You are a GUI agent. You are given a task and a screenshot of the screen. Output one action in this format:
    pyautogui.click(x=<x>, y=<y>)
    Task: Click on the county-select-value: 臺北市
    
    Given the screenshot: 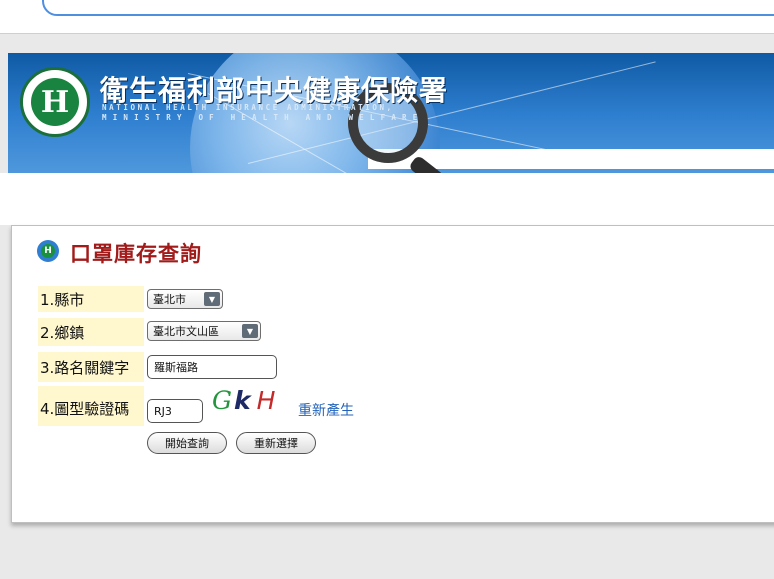 What is the action you would take?
    pyautogui.click(x=169, y=299)
    